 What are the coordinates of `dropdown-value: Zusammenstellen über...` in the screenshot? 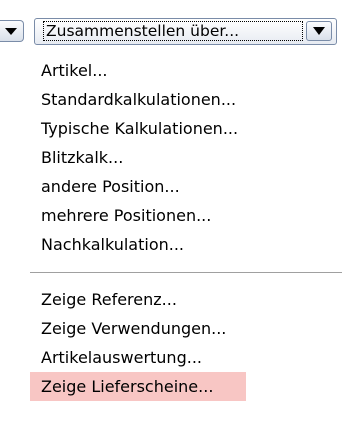 It's located at (173, 31).